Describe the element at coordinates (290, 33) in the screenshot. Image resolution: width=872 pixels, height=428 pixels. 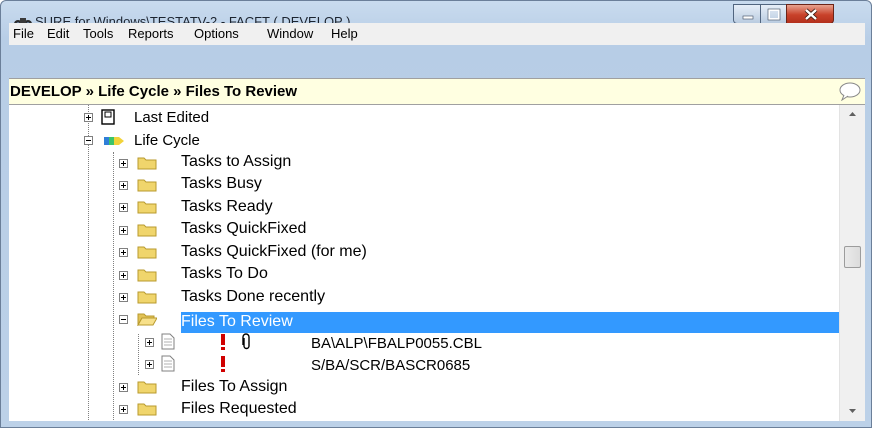
I see `menu-window: Window` at that location.